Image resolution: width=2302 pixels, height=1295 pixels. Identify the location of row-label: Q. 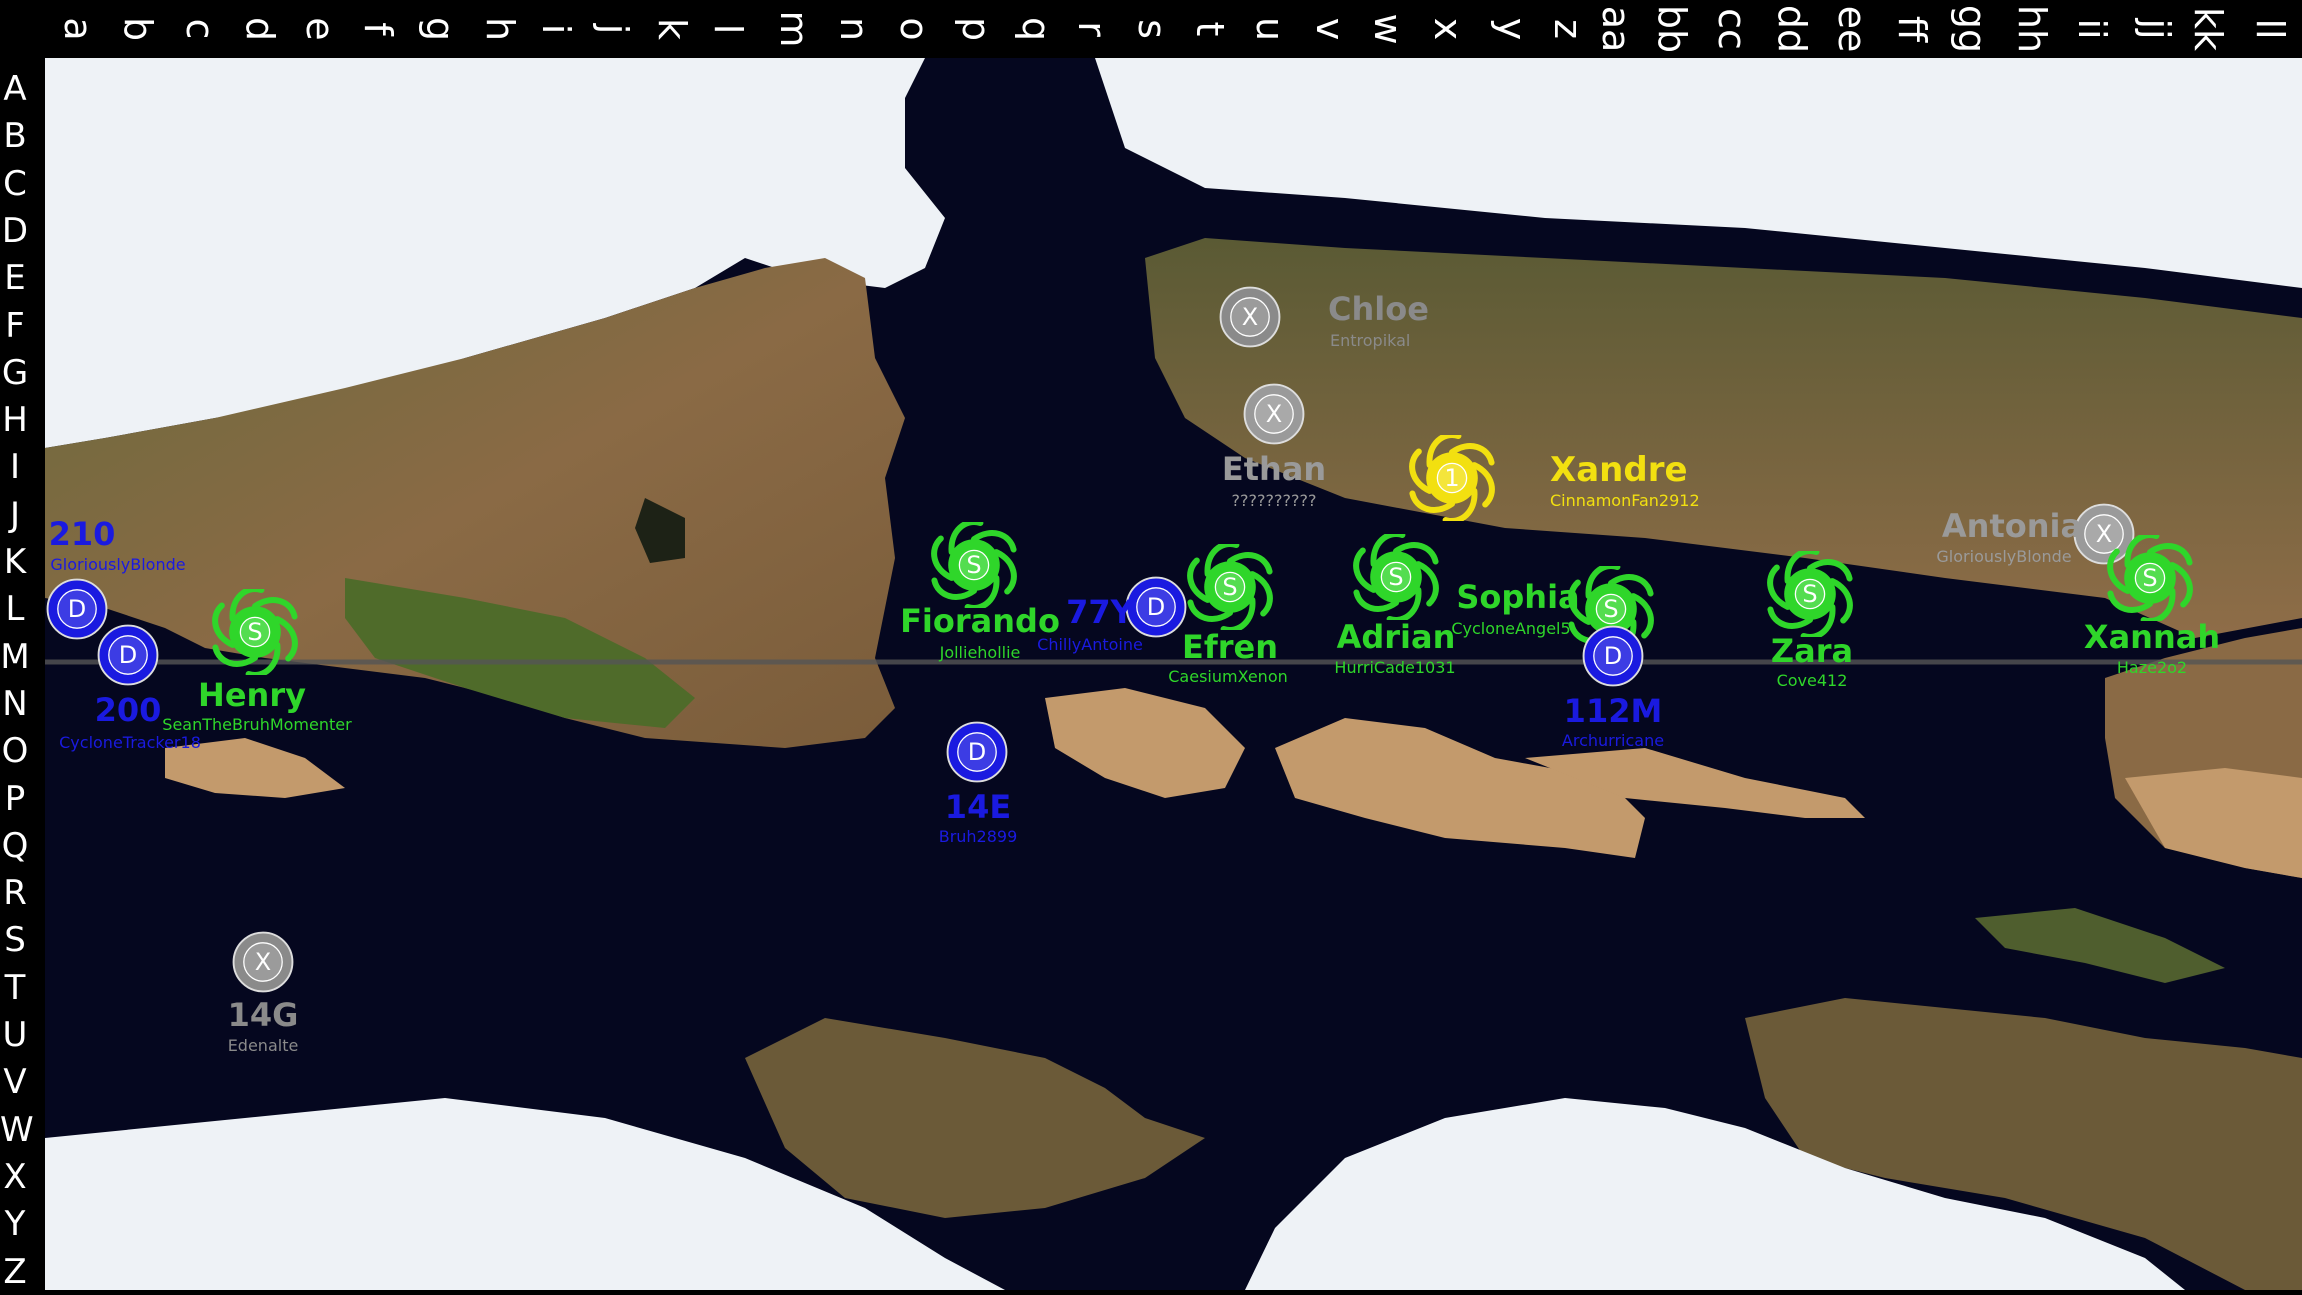
(15, 845).